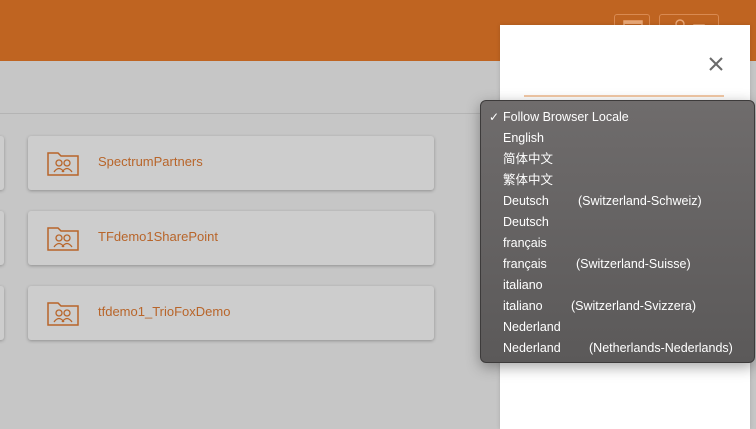 This screenshot has width=756, height=429. What do you see at coordinates (528, 159) in the screenshot?
I see `language-option-label: 简体中文` at bounding box center [528, 159].